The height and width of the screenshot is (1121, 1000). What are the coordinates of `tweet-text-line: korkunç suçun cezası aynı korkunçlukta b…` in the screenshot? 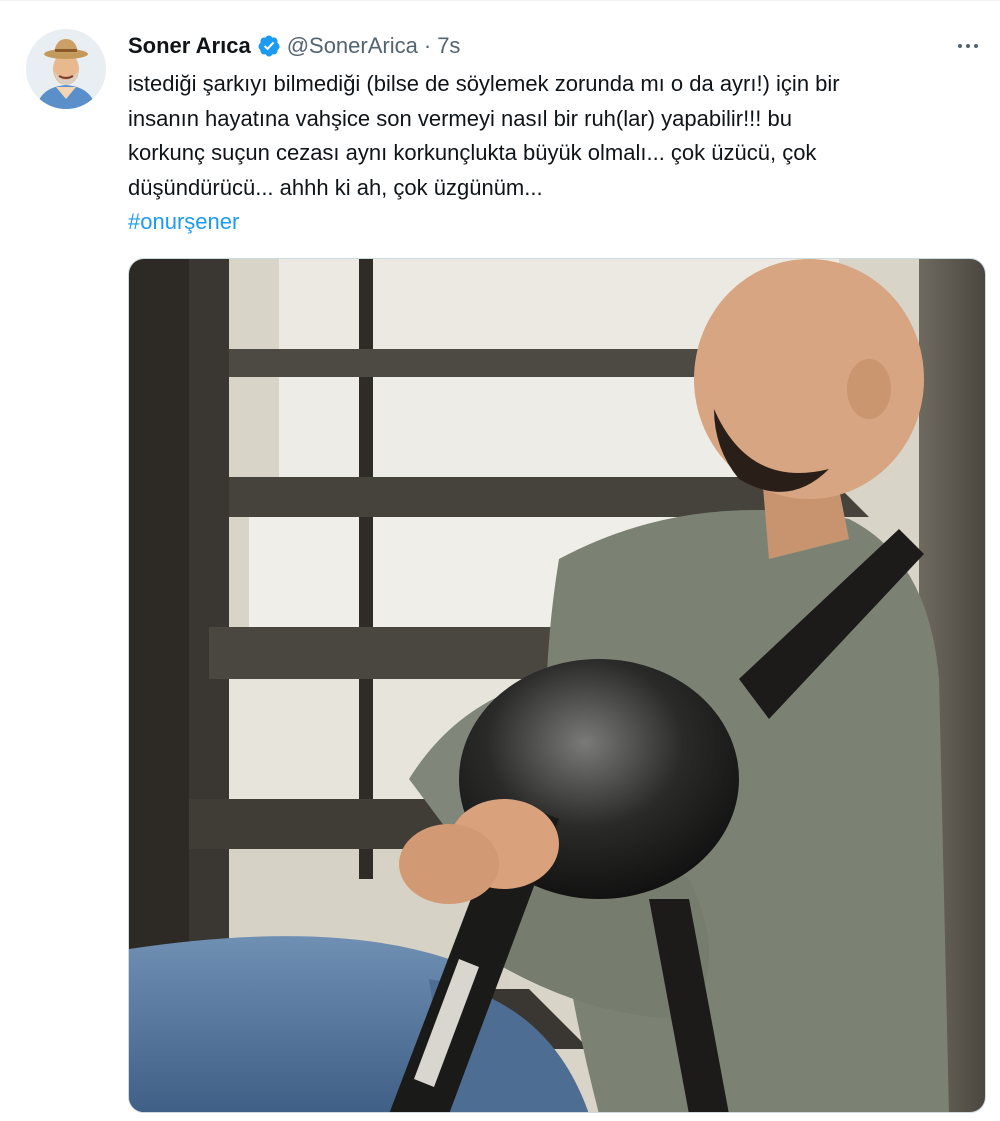 It's located at (472, 152).